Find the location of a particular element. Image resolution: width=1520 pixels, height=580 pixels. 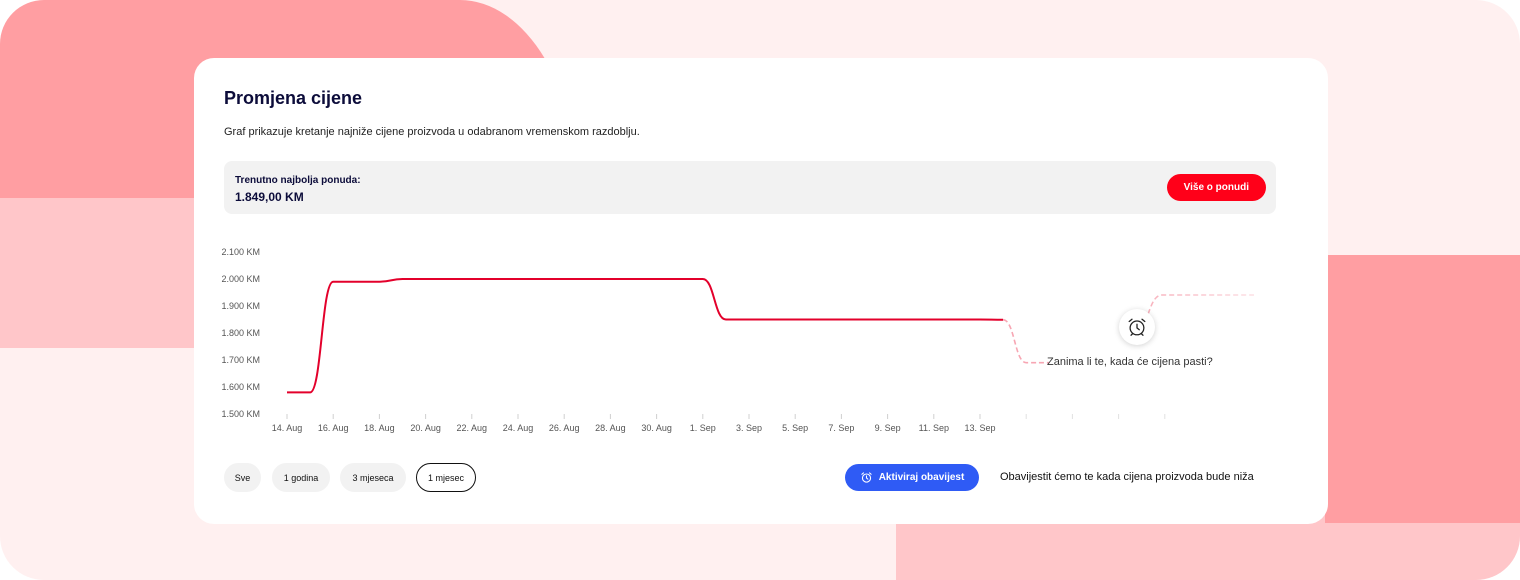

x-tick-label: 18. Aug is located at coordinates (379, 428).